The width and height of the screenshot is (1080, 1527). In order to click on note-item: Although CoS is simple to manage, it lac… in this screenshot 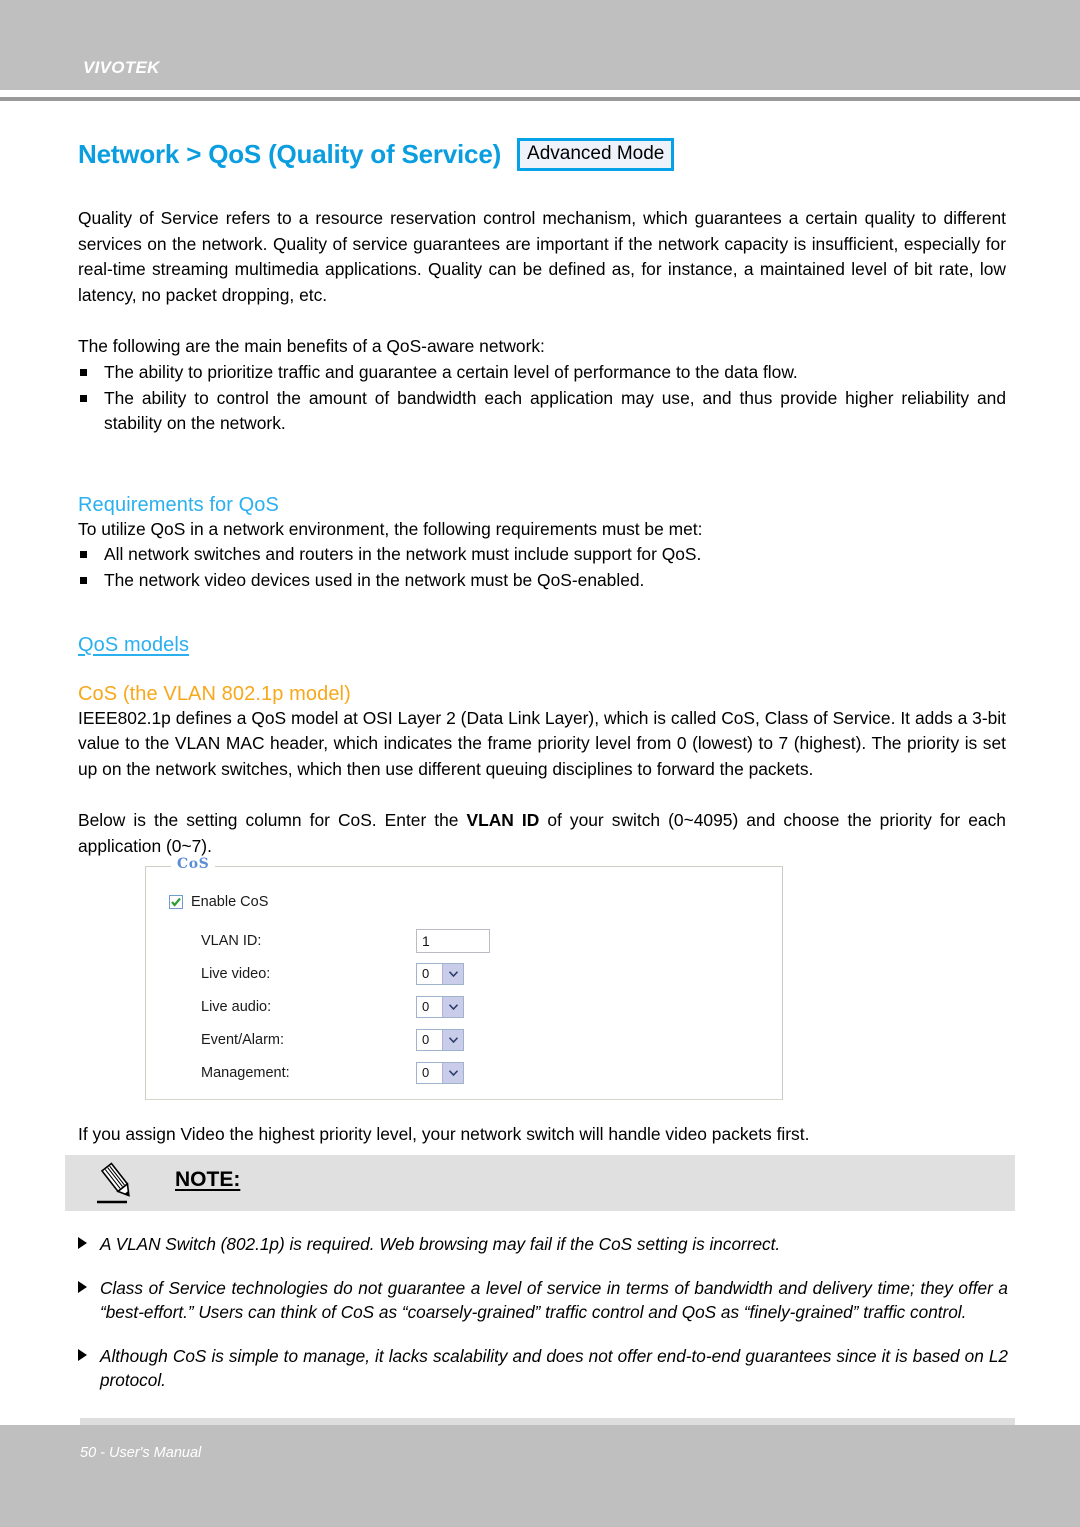, I will do `click(543, 1368)`.